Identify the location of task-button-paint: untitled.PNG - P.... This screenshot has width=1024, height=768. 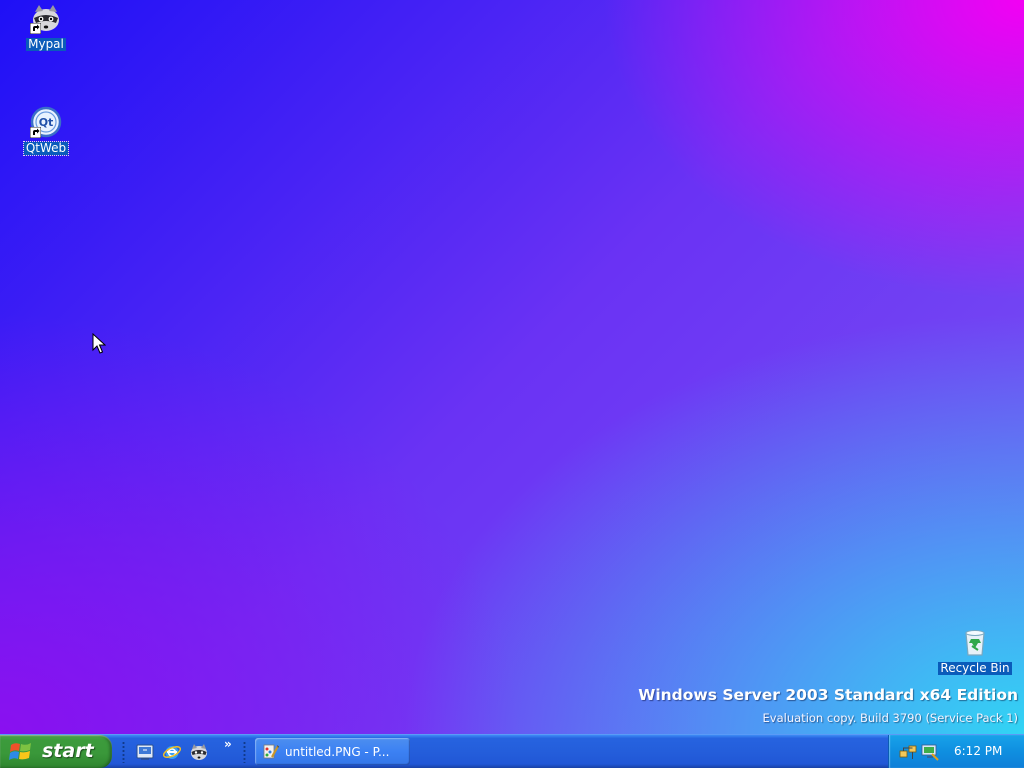
(332, 751).